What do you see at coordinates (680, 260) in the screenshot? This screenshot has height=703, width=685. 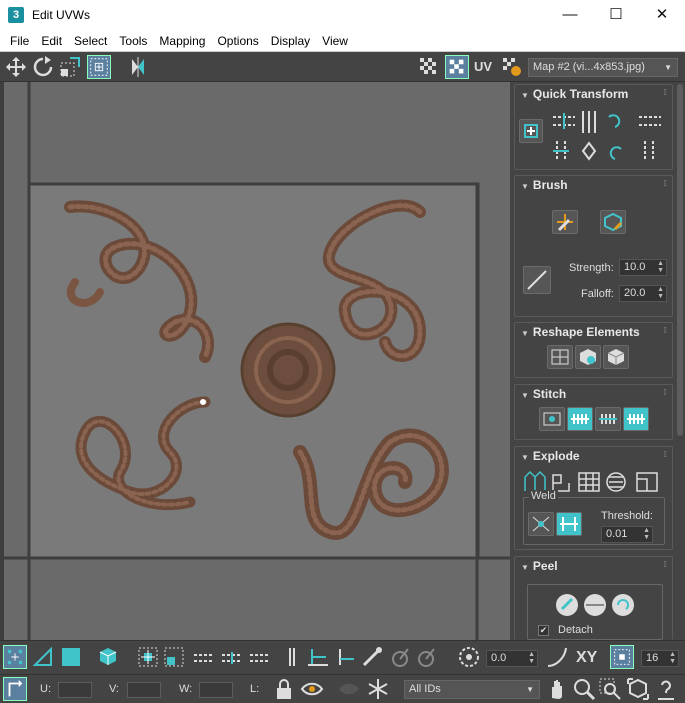 I see `panel-scrollbar` at bounding box center [680, 260].